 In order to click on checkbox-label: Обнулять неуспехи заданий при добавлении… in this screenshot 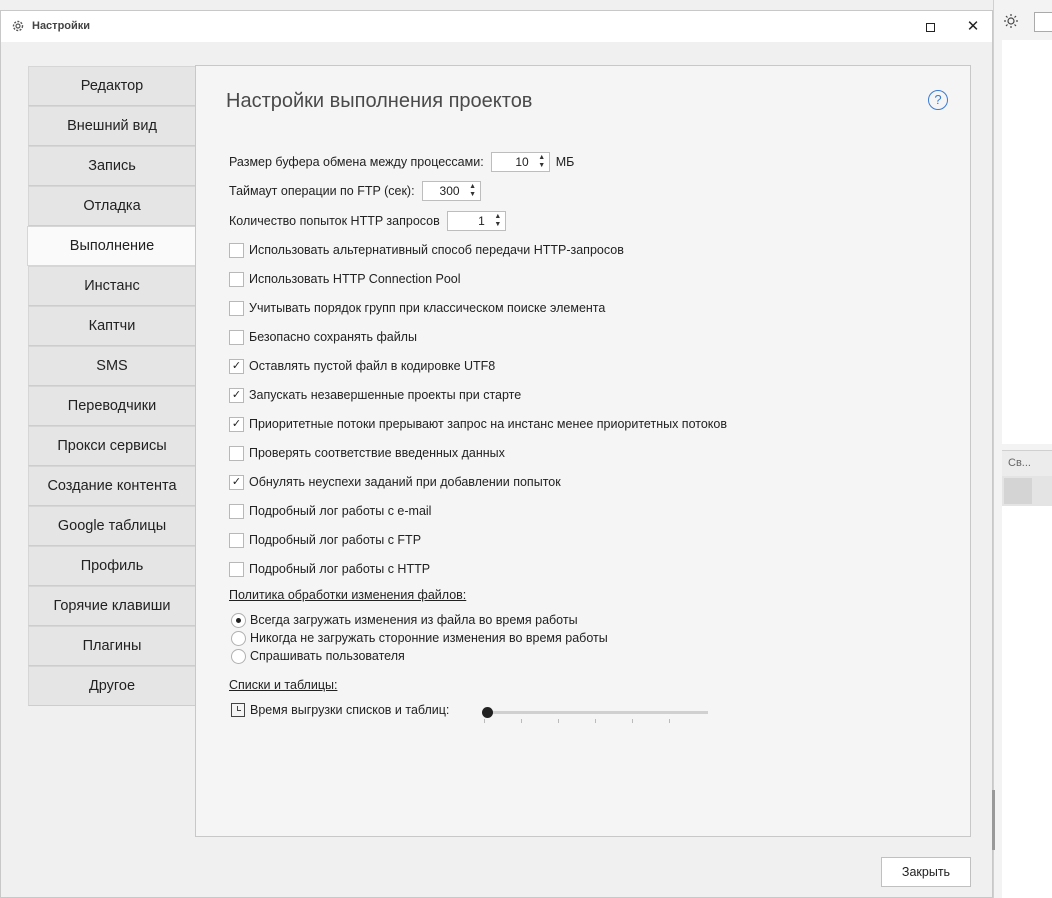, I will do `click(405, 482)`.